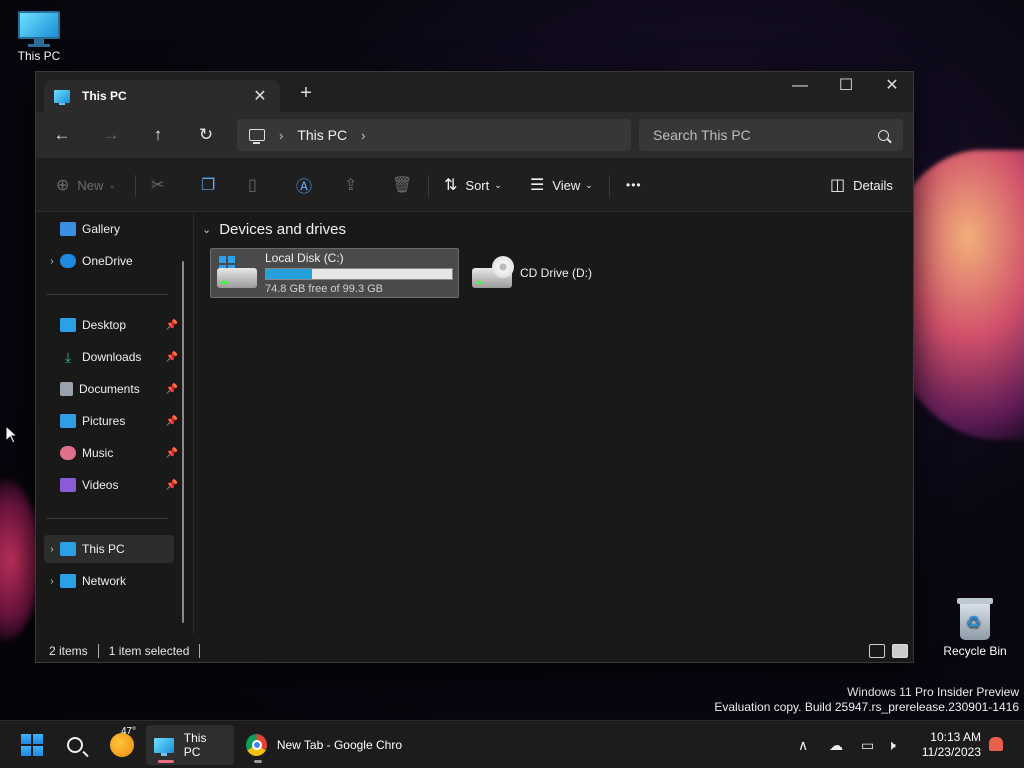 The image size is (1024, 768). I want to click on cut-button: ✂, so click(161, 185).